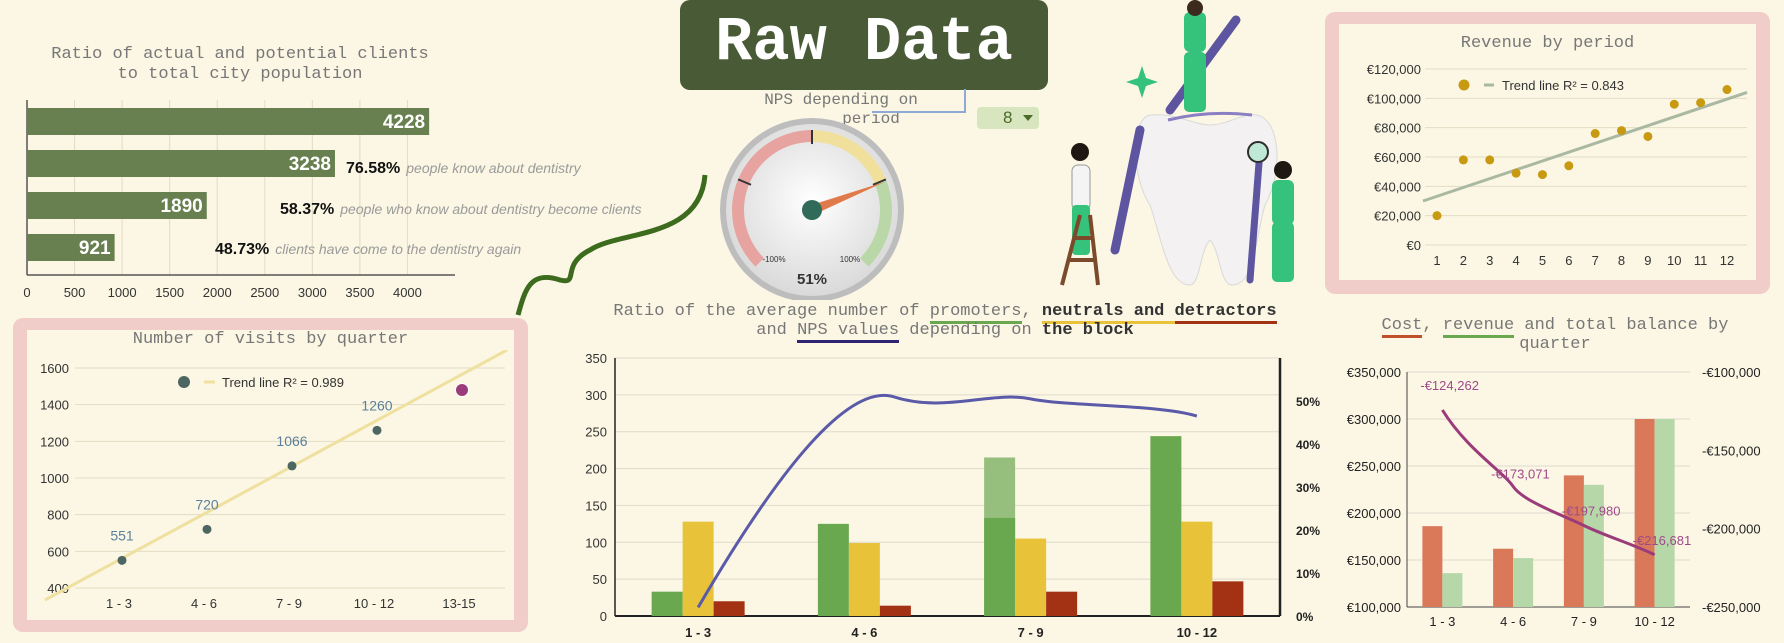 The width and height of the screenshot is (1784, 643). What do you see at coordinates (204, 603) in the screenshot?
I see `visits-xtick-label: 4 - 6` at bounding box center [204, 603].